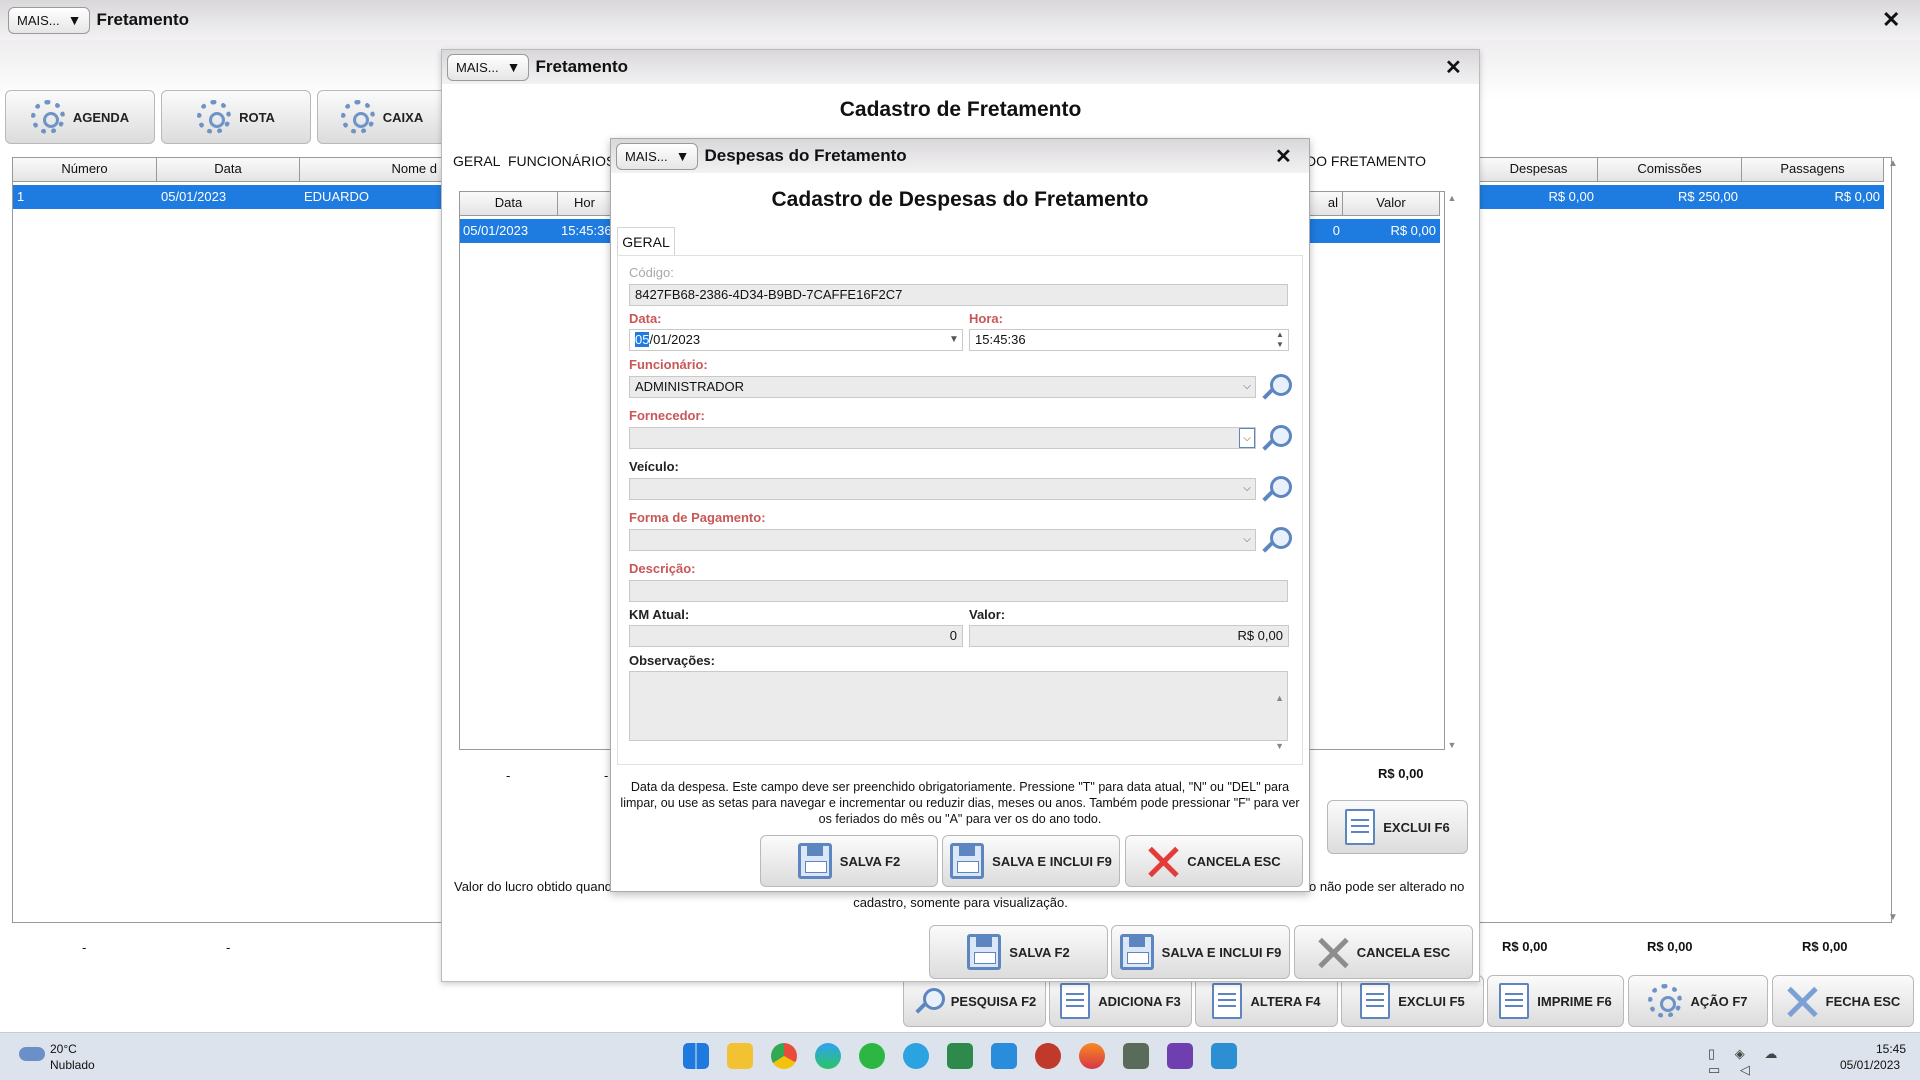 The width and height of the screenshot is (1920, 1080). What do you see at coordinates (1574, 1001) in the screenshot?
I see `imprime-label: IMPRIME F6` at bounding box center [1574, 1001].